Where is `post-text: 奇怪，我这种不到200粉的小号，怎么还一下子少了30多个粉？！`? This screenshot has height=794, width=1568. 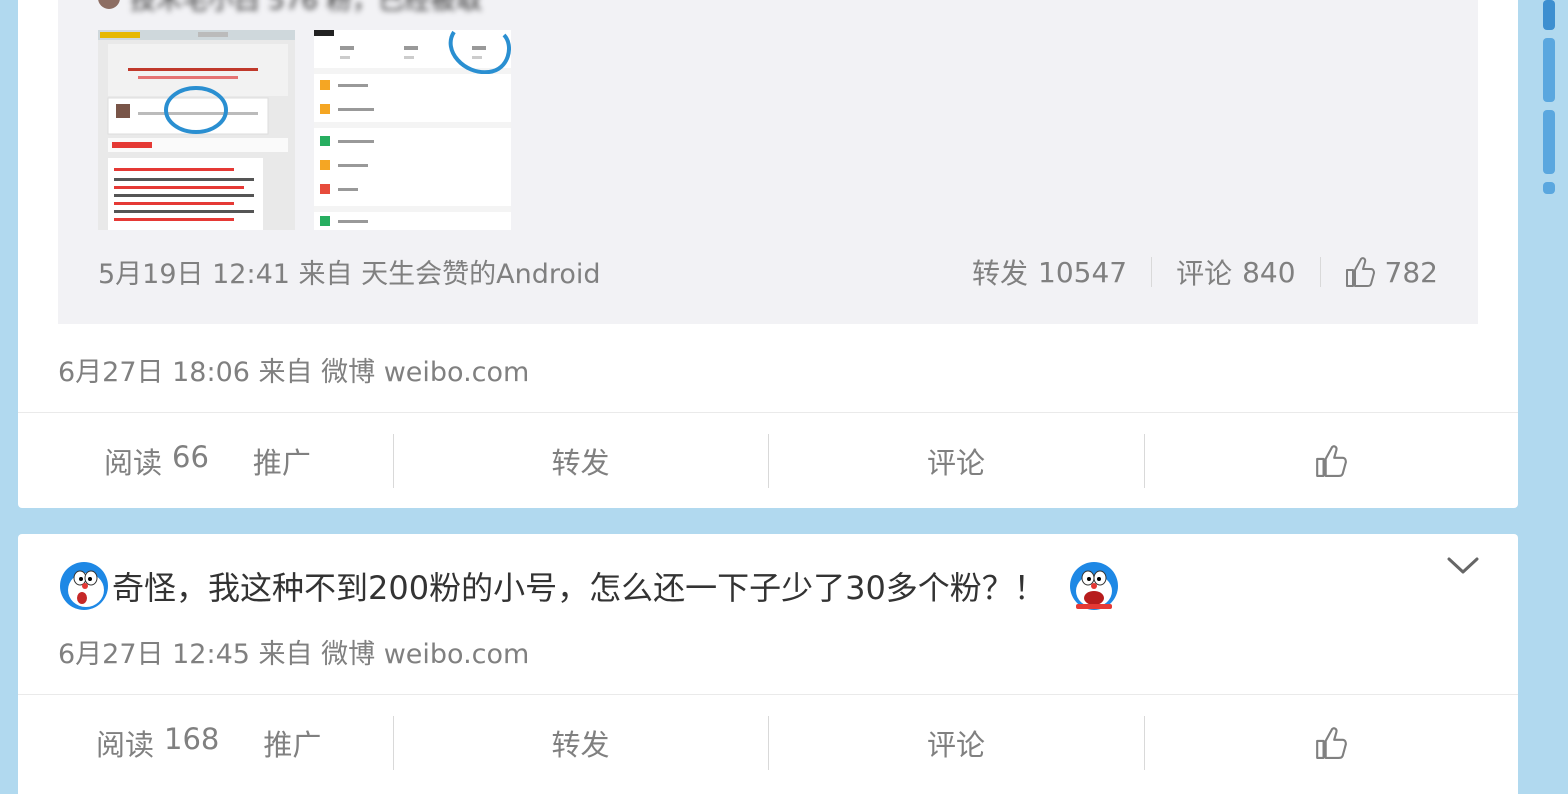
post-text: 奇怪，我这种不到200粉的小号，怎么还一下子少了30多个粉？！ is located at coordinates (579, 588).